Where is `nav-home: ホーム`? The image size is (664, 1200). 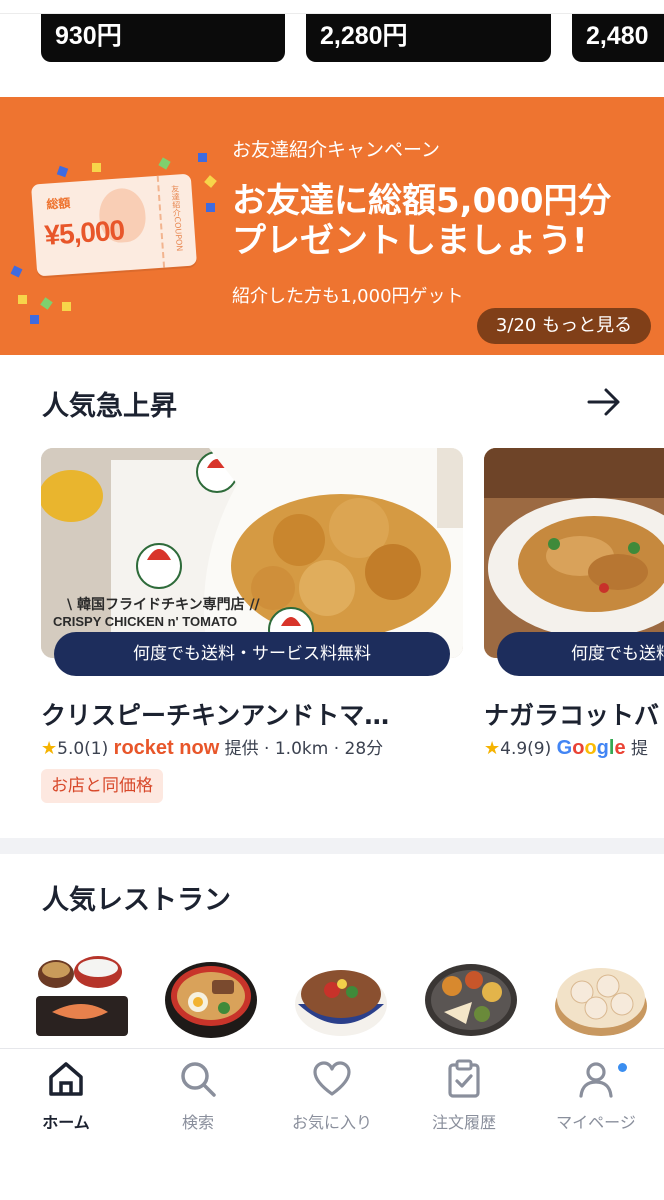 nav-home: ホーム is located at coordinates (66, 1096).